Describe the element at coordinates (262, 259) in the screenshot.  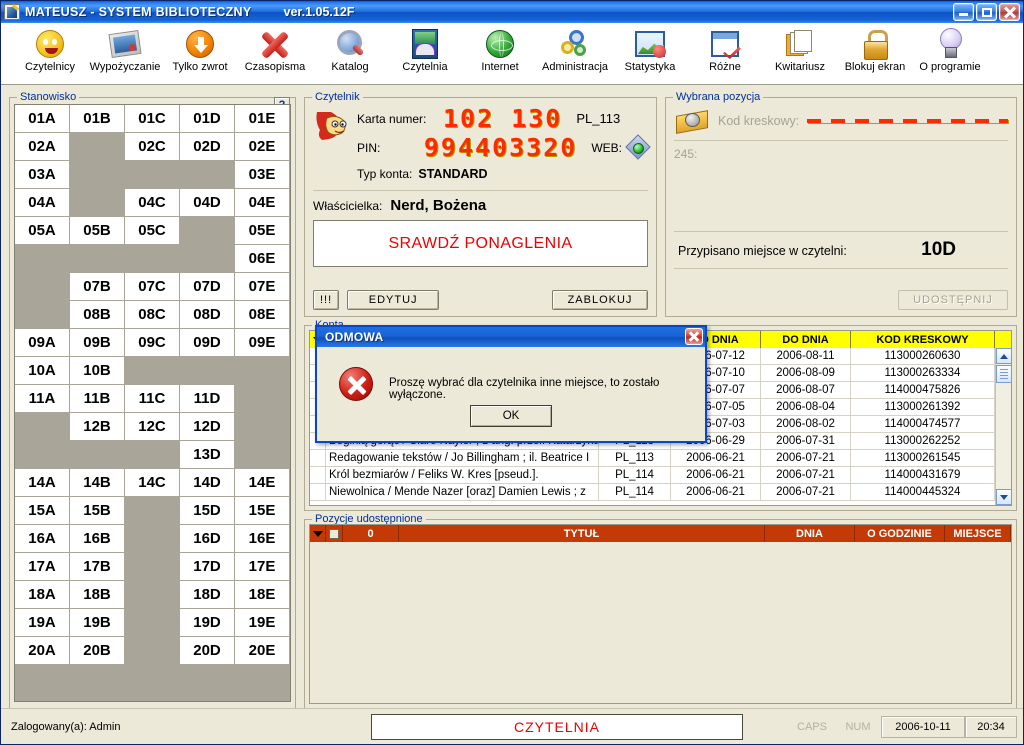
I see `seat-cell: 06E` at that location.